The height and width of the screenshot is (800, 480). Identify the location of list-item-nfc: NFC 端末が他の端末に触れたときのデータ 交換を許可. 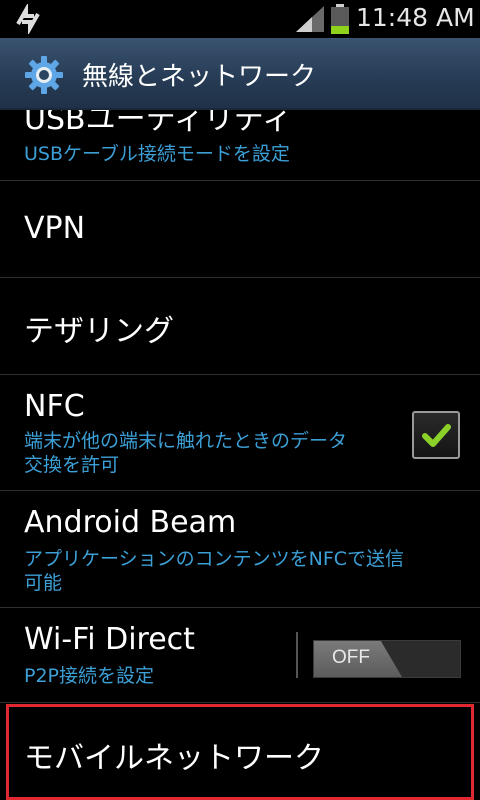
(240, 433).